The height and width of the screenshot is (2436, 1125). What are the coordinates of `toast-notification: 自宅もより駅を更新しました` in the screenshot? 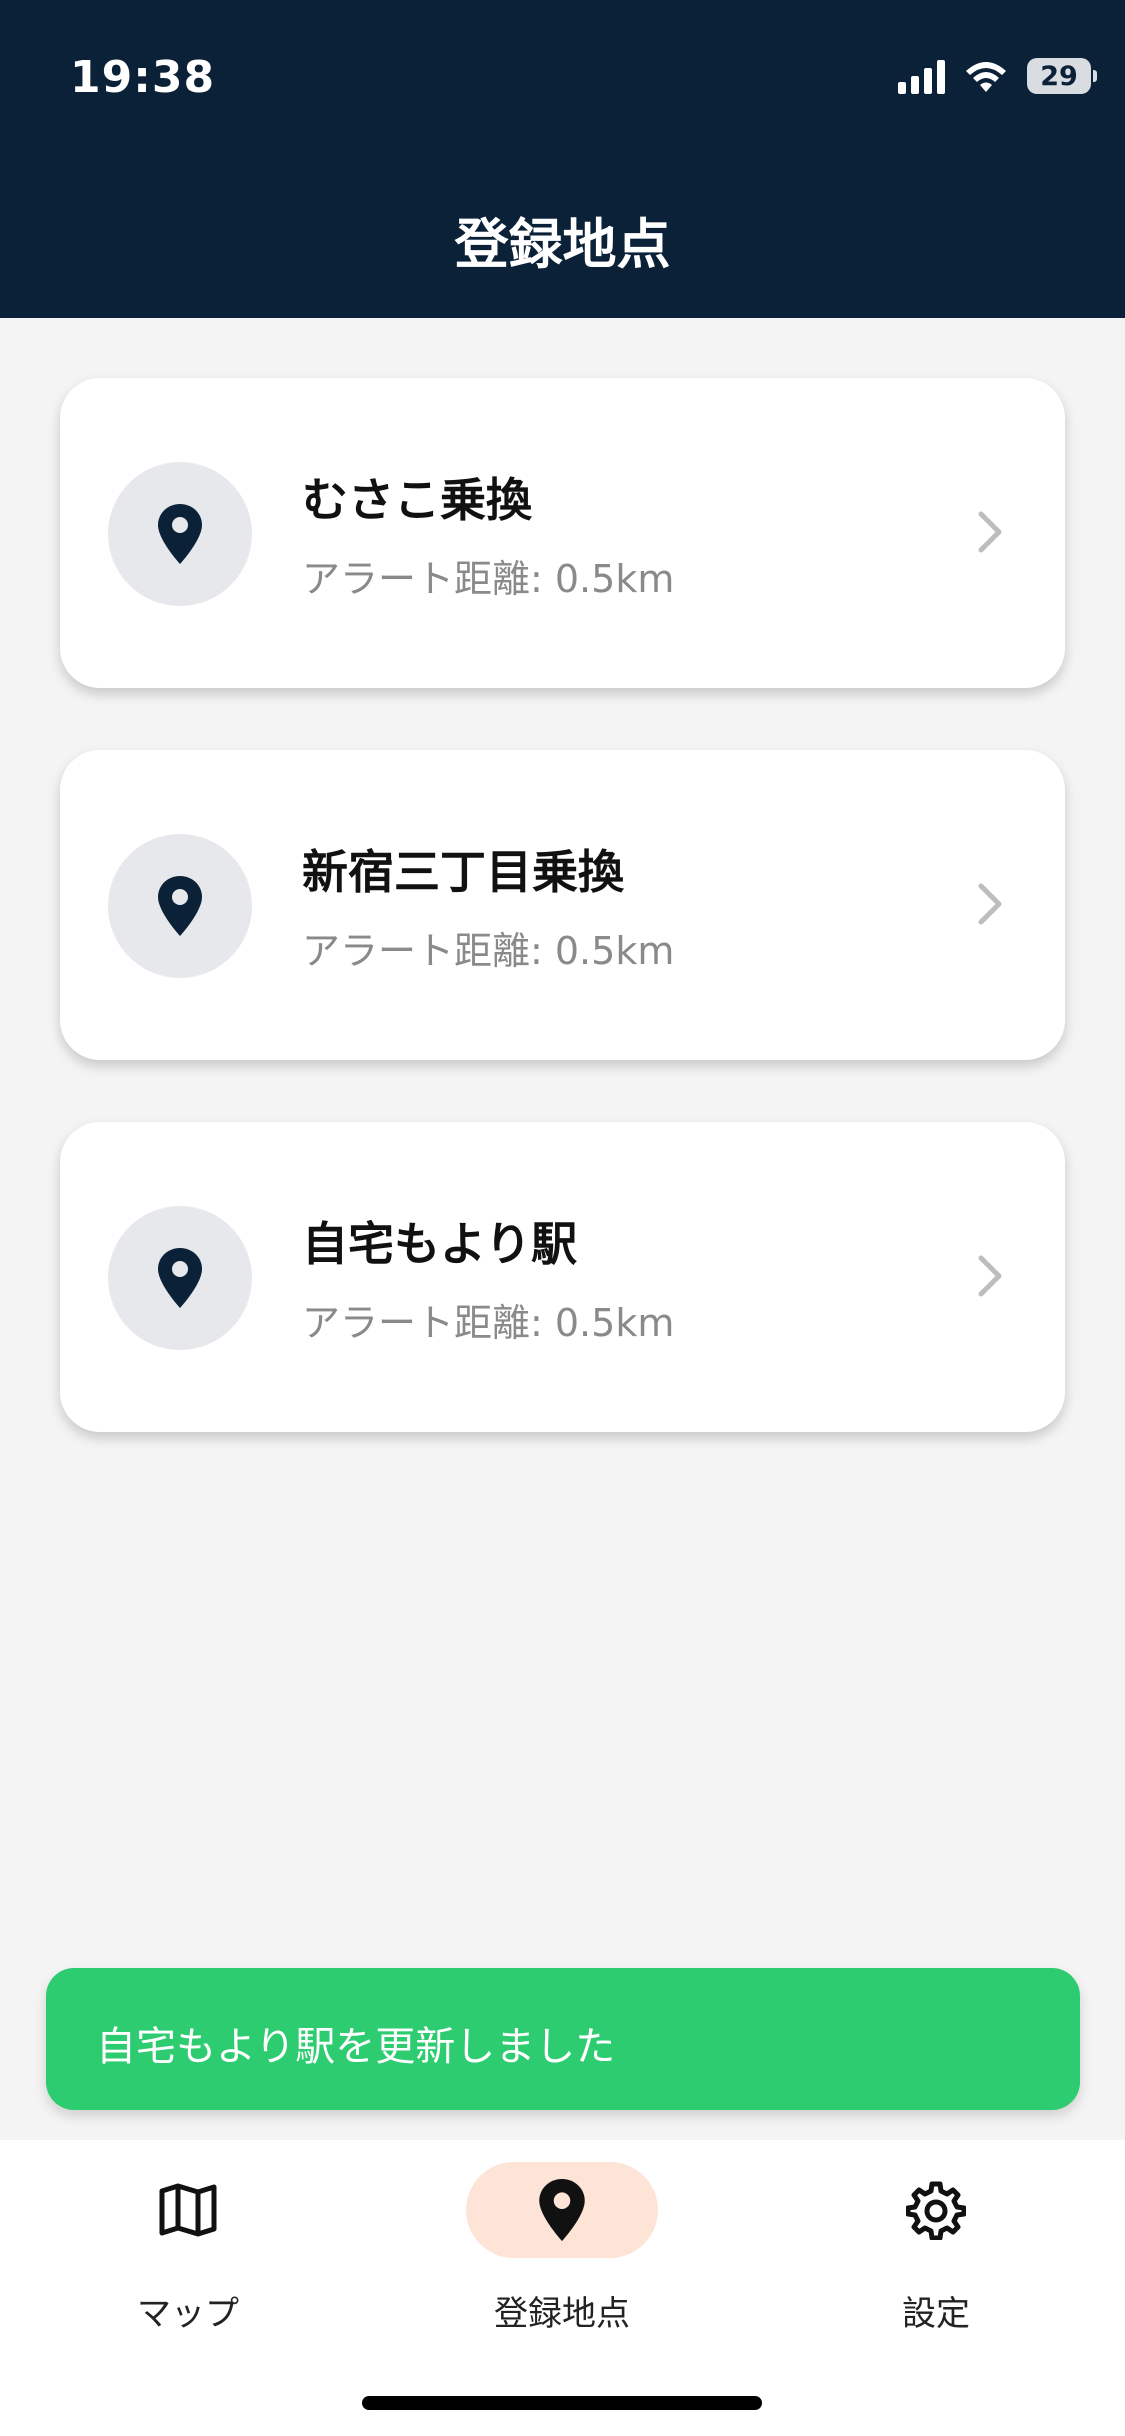 It's located at (563, 2039).